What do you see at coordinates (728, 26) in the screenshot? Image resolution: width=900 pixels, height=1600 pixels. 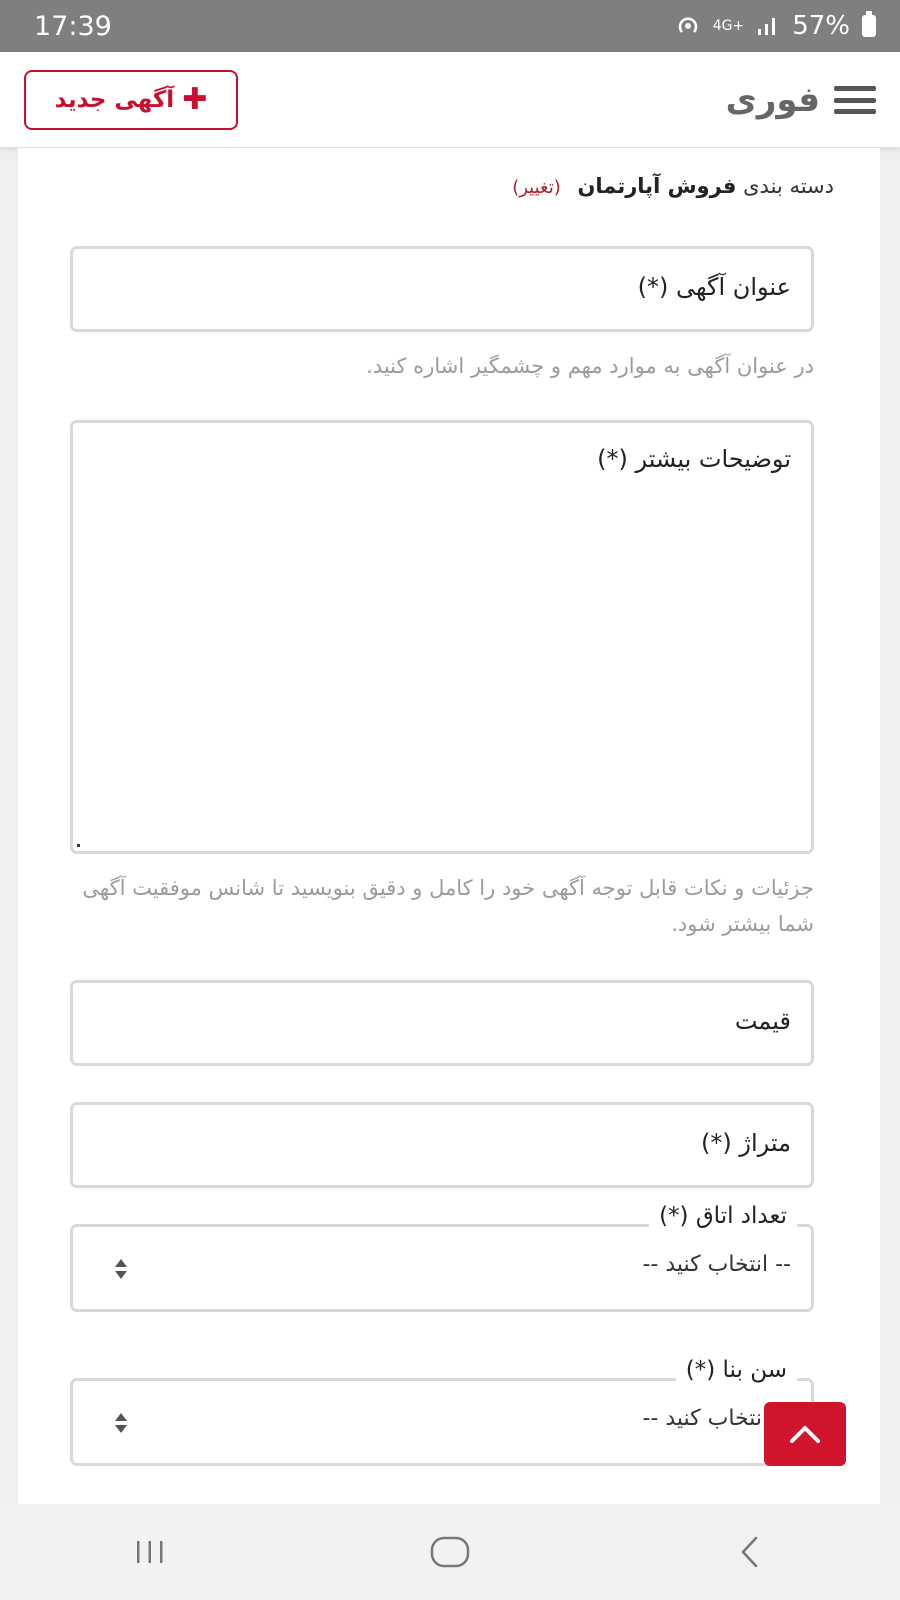 I see `network-type: 4G+` at bounding box center [728, 26].